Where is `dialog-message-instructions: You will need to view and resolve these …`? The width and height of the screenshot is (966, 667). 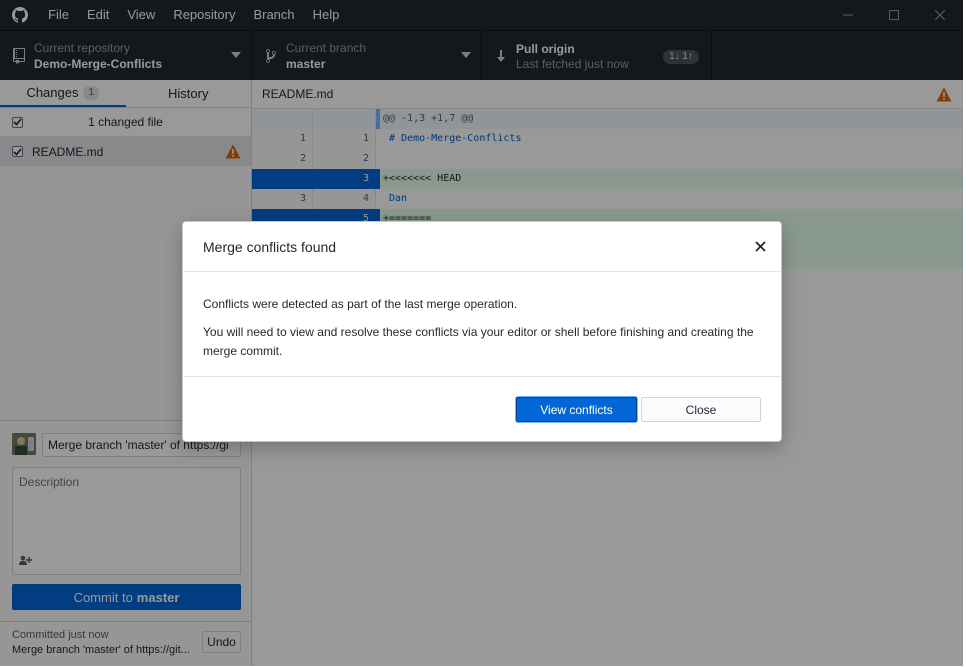
dialog-message-instructions: You will need to view and resolve these … is located at coordinates (478, 341).